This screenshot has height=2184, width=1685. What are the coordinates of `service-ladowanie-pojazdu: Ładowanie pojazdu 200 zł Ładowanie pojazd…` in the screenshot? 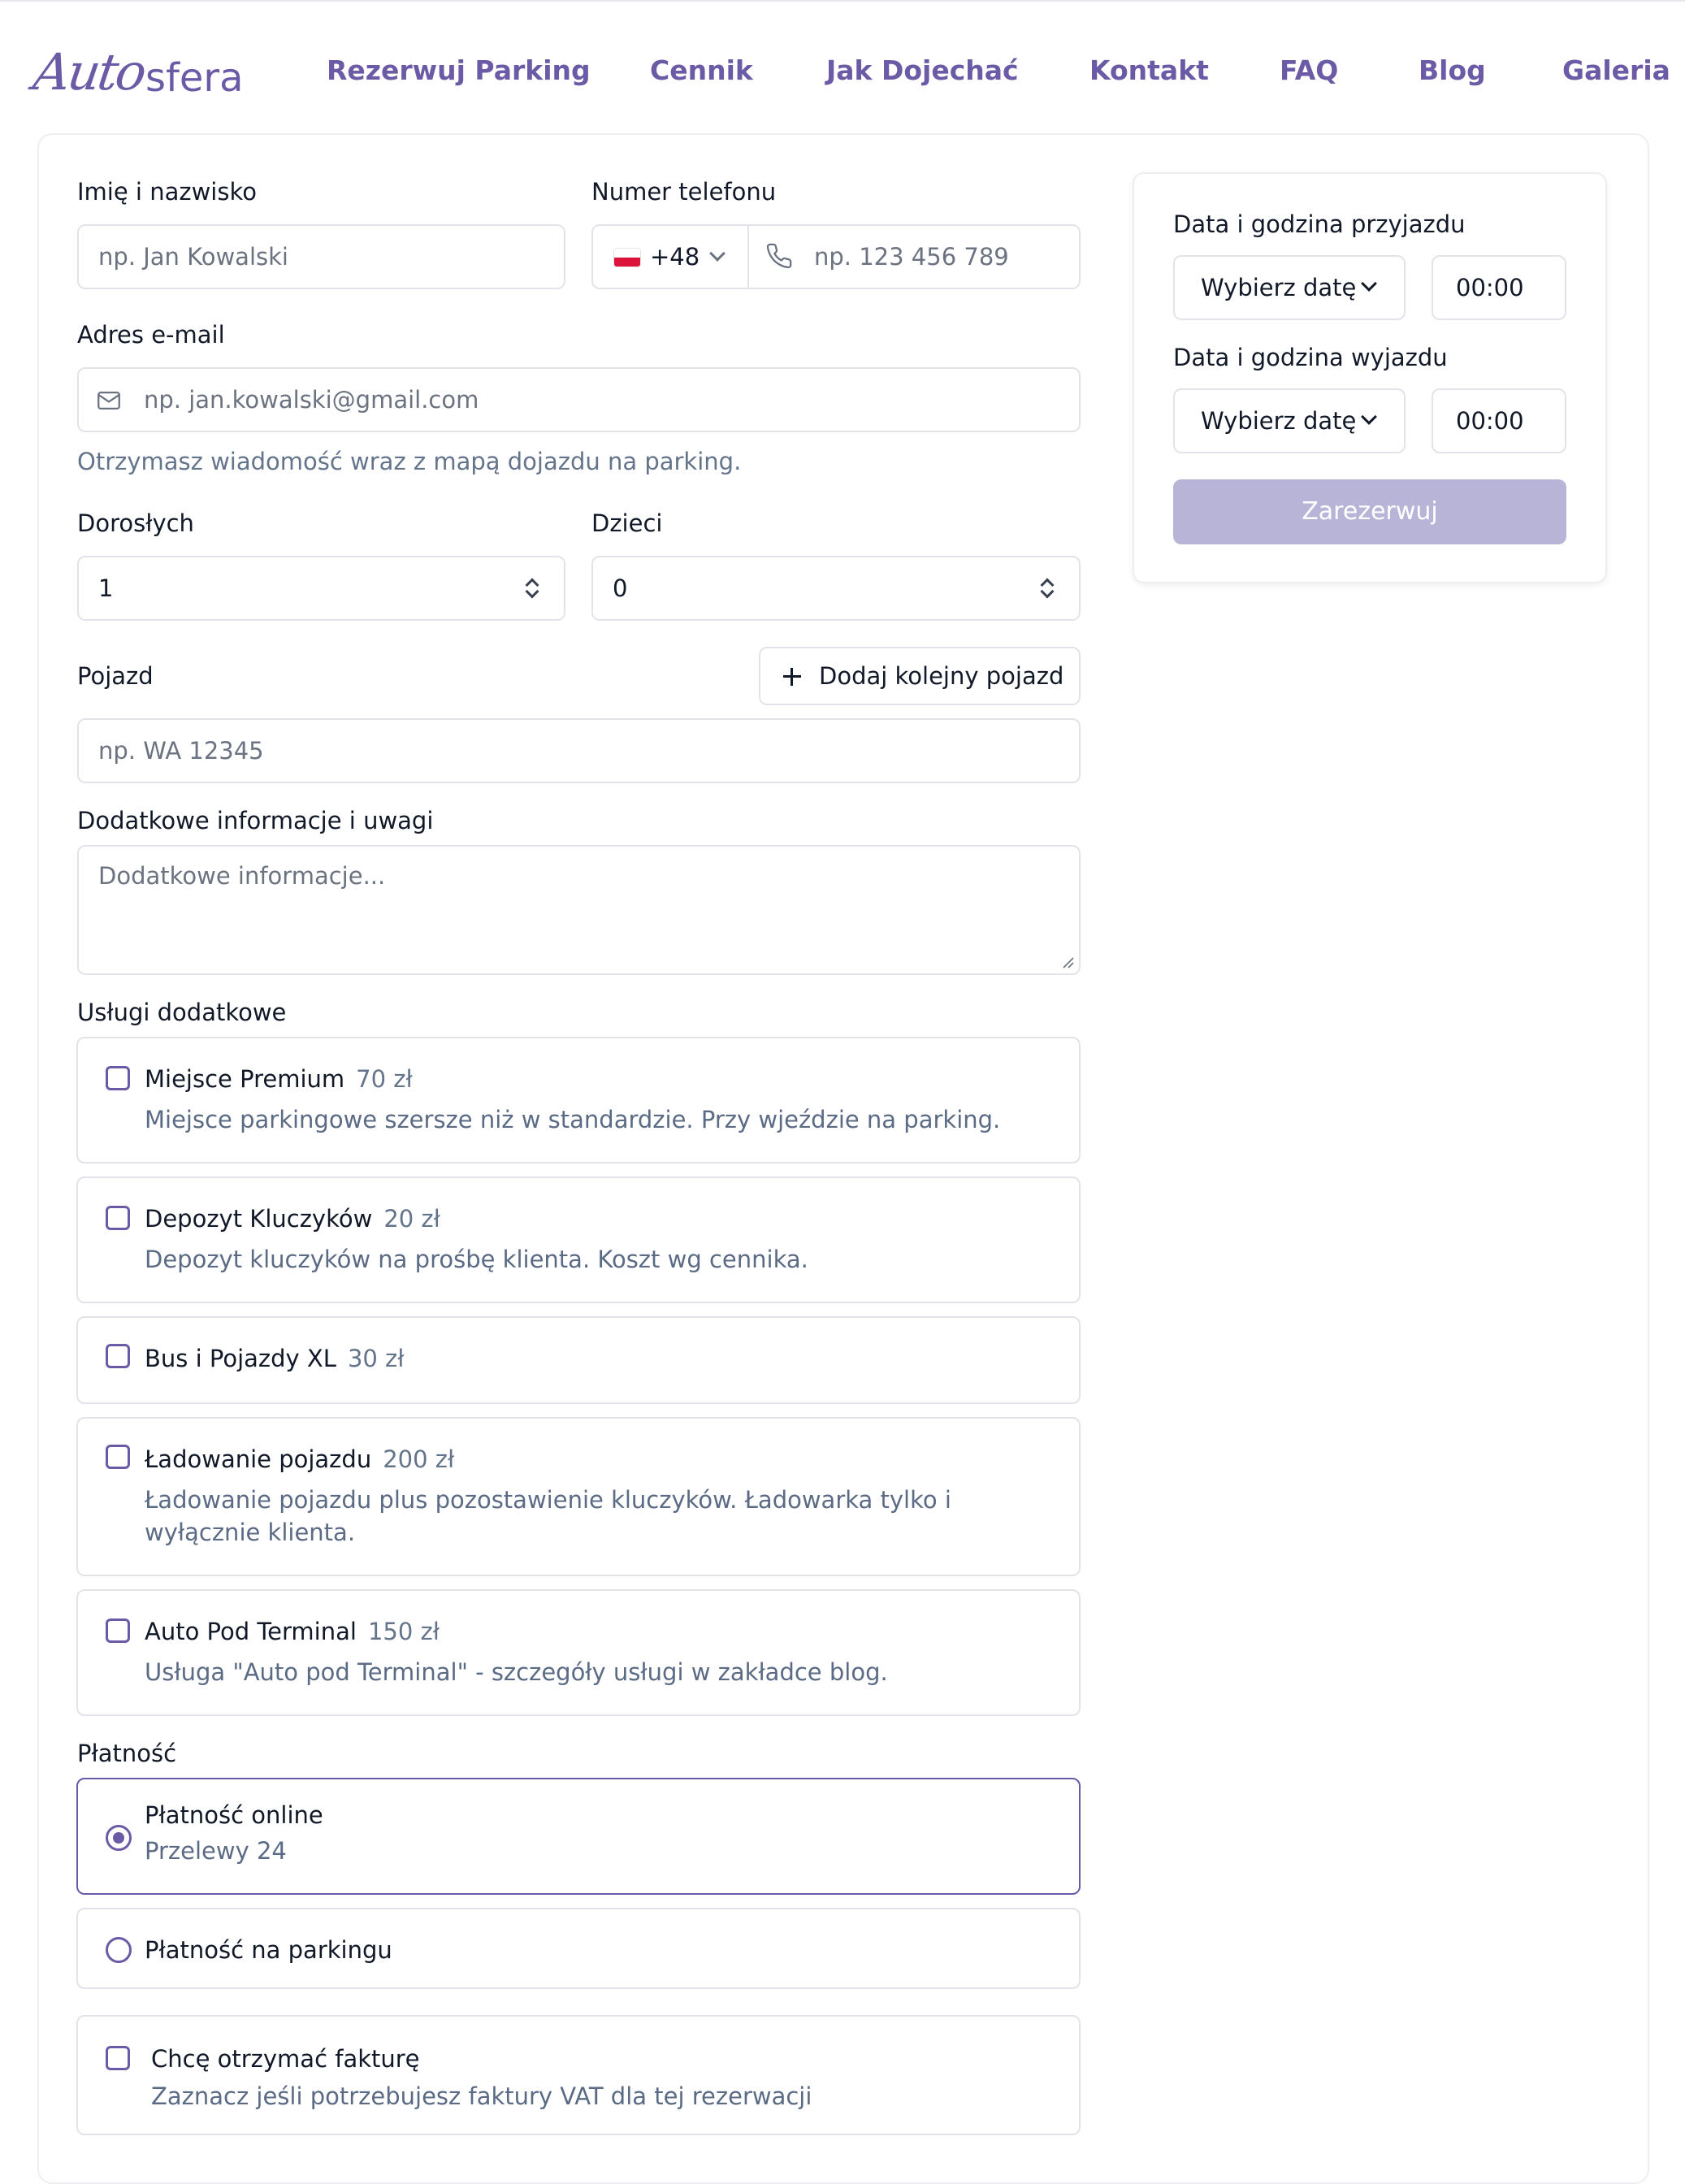 It's located at (578, 1497).